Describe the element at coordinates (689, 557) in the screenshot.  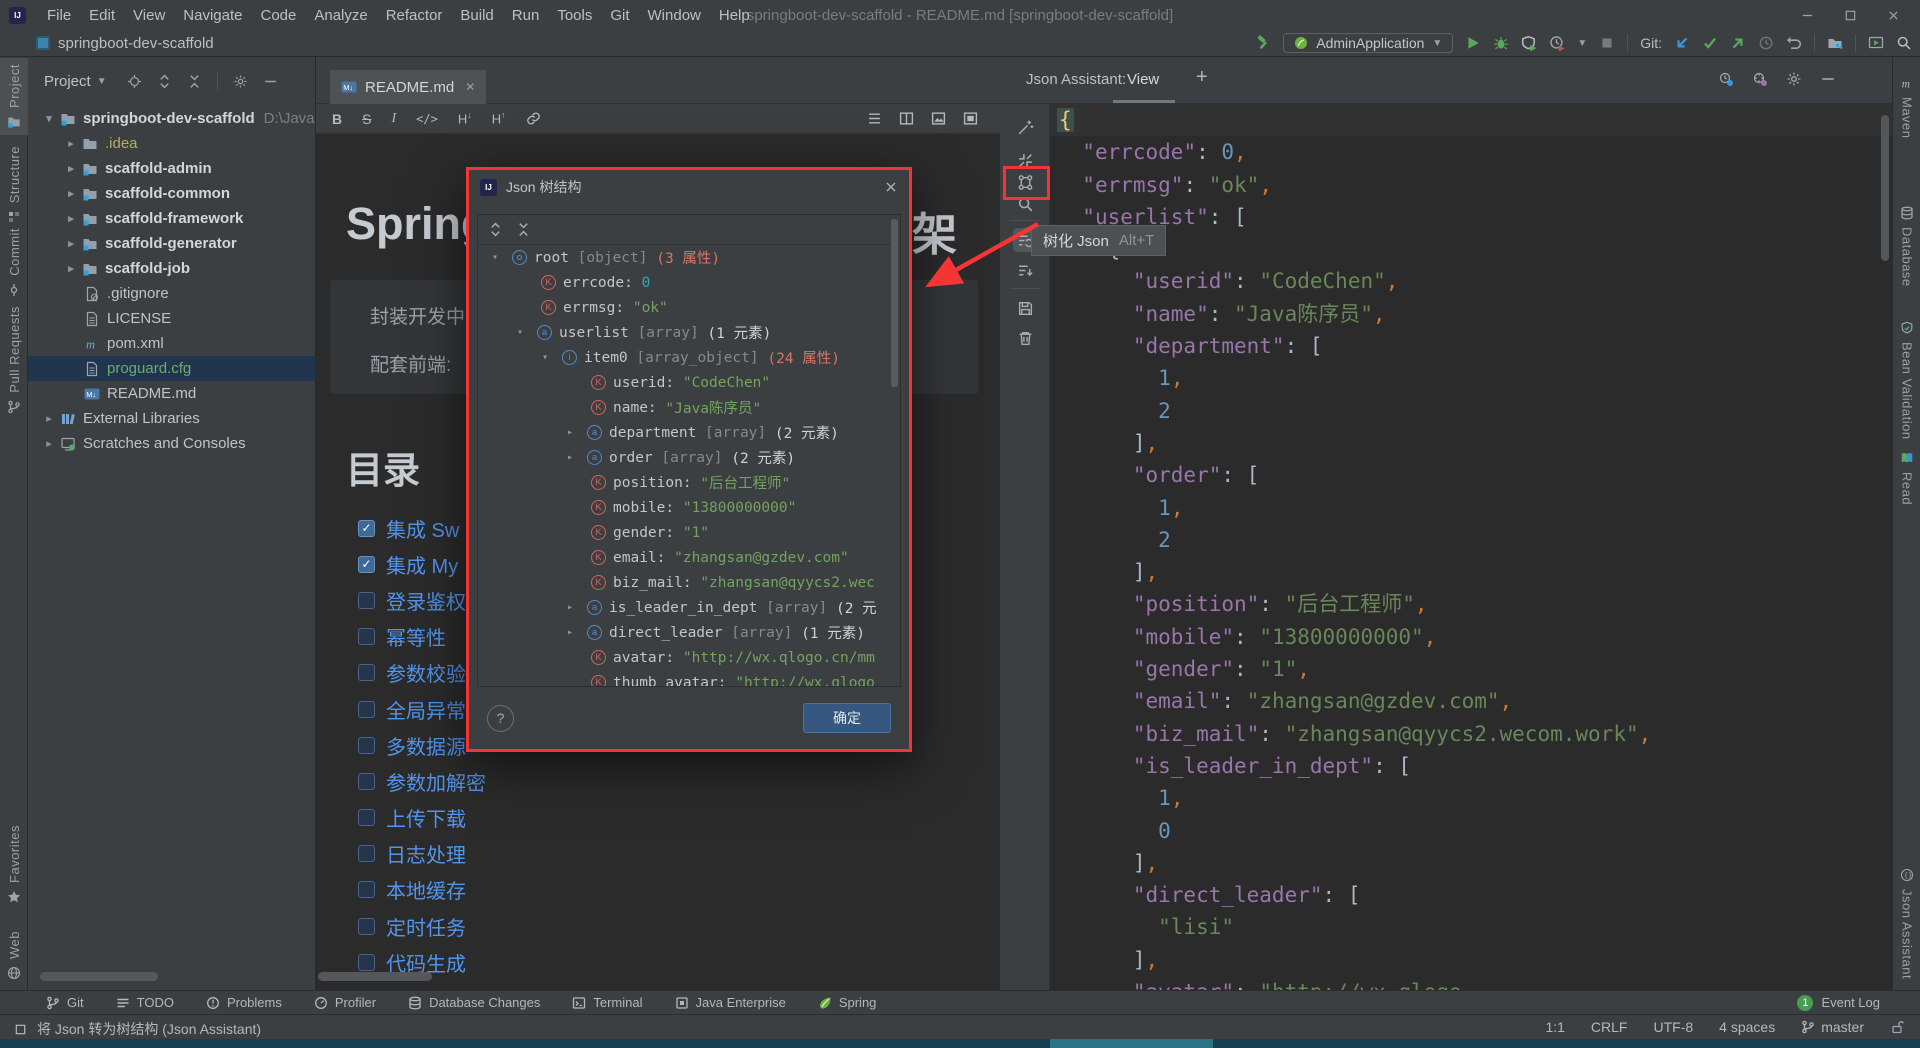
I see `json-tree-node-email: Kemail: "zhangsan@gzdev.com"` at that location.